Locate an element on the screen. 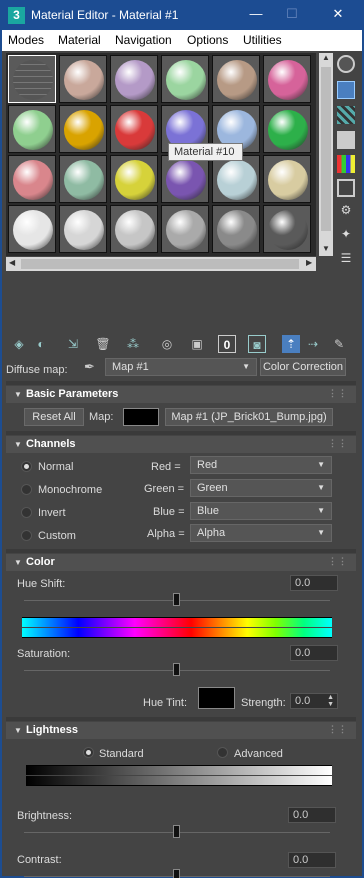 The image size is (364, 878). menu-material: Material is located at coordinates (79, 40).